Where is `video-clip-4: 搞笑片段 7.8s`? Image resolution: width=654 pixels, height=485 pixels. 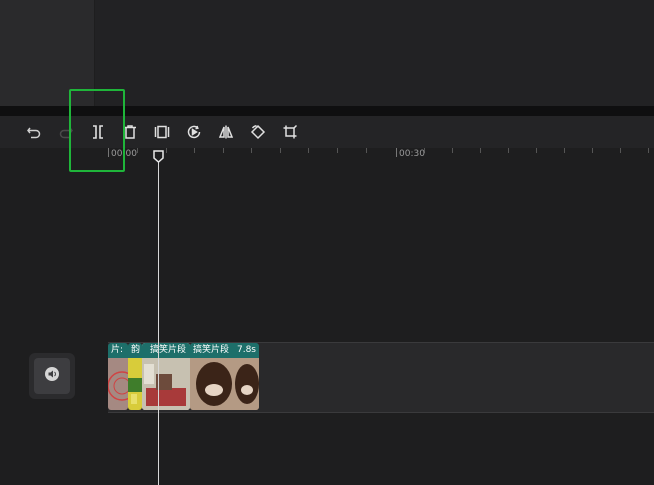
video-clip-4: 搞笑片段 7.8s is located at coordinates (224, 376).